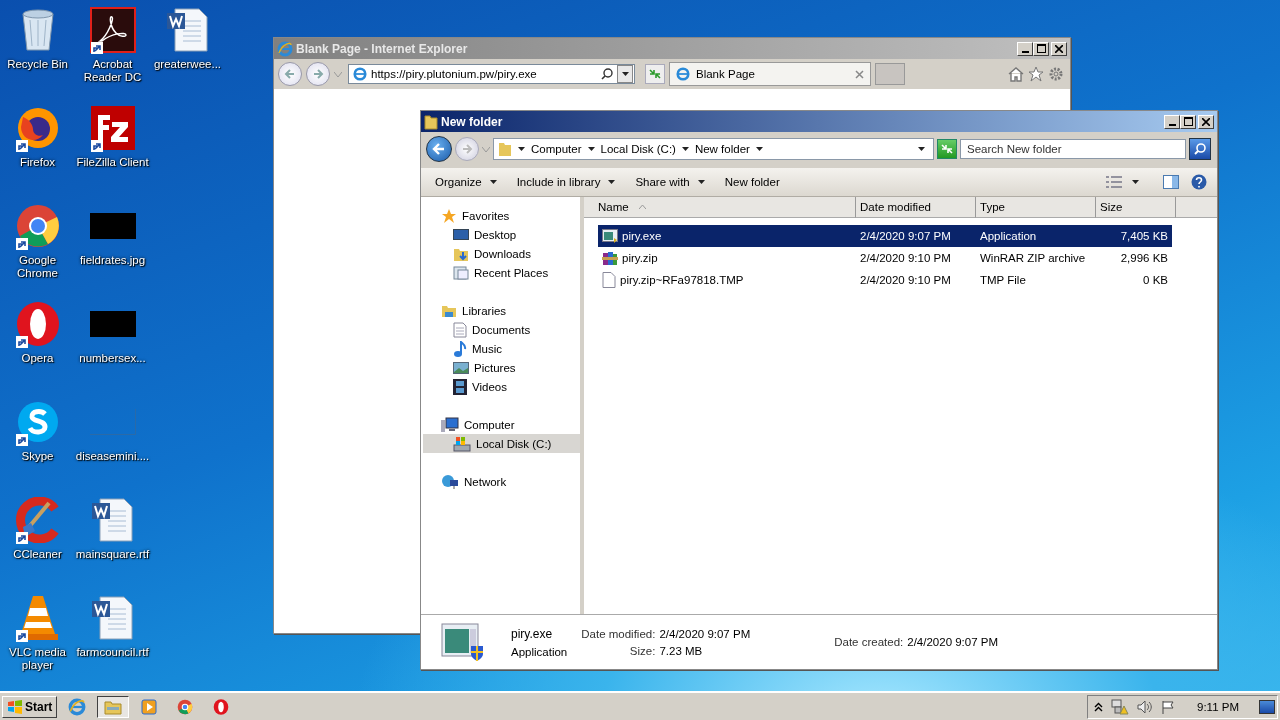 This screenshot has height=720, width=1280. What do you see at coordinates (1098, 706) in the screenshot?
I see `show-hidden-icons-icon` at bounding box center [1098, 706].